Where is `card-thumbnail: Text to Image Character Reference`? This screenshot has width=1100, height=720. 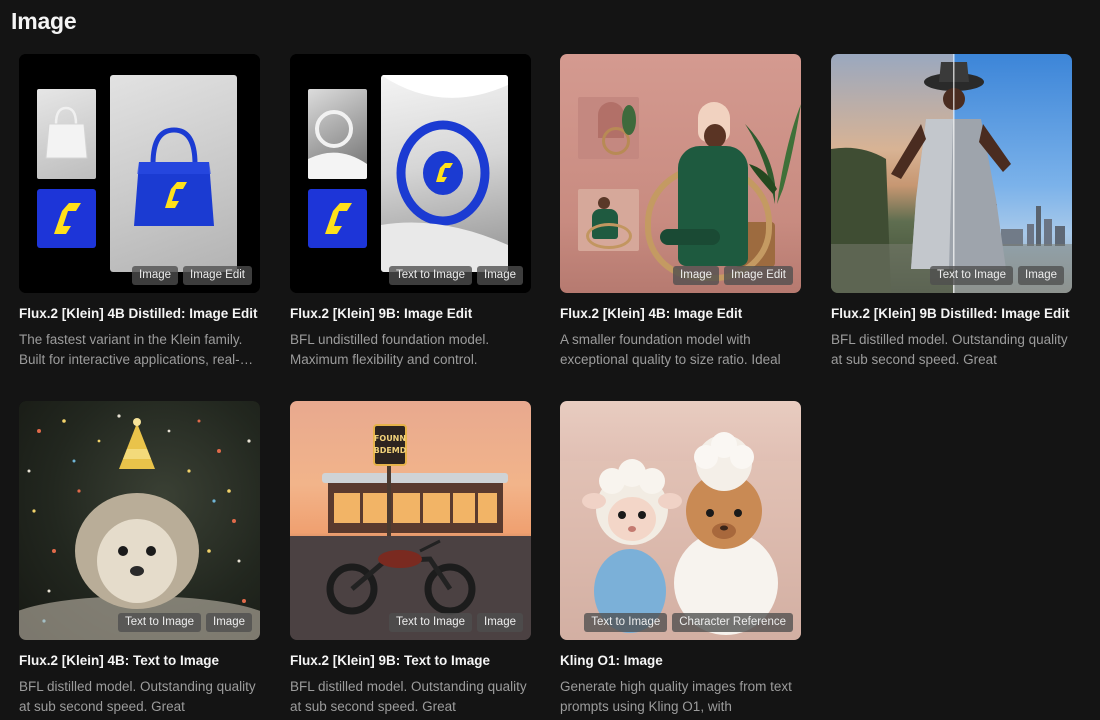 card-thumbnail: Text to Image Character Reference is located at coordinates (680, 520).